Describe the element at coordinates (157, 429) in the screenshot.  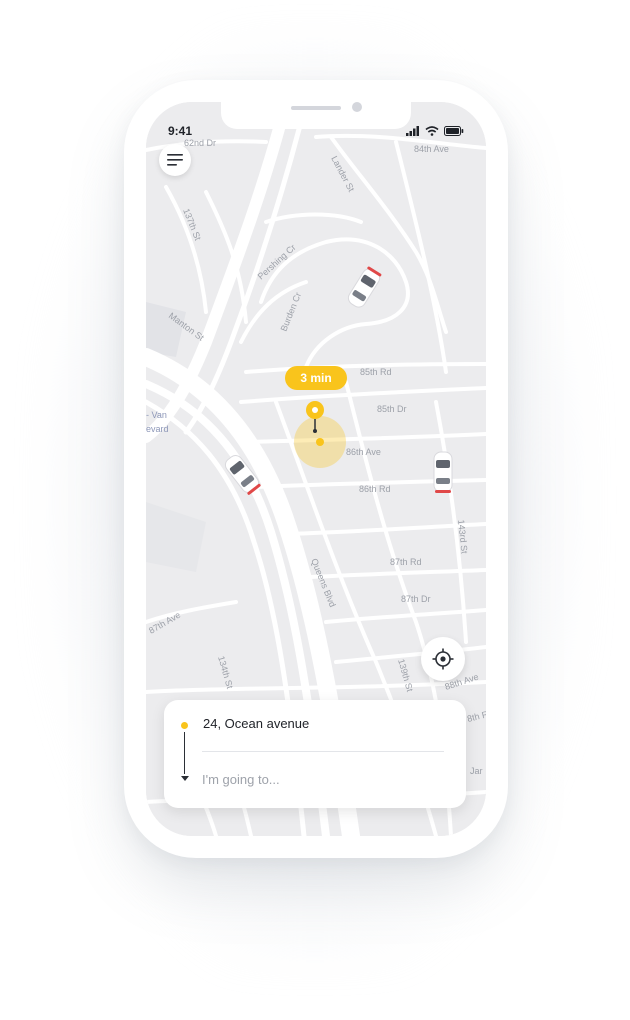
I see `street-label: evard` at that location.